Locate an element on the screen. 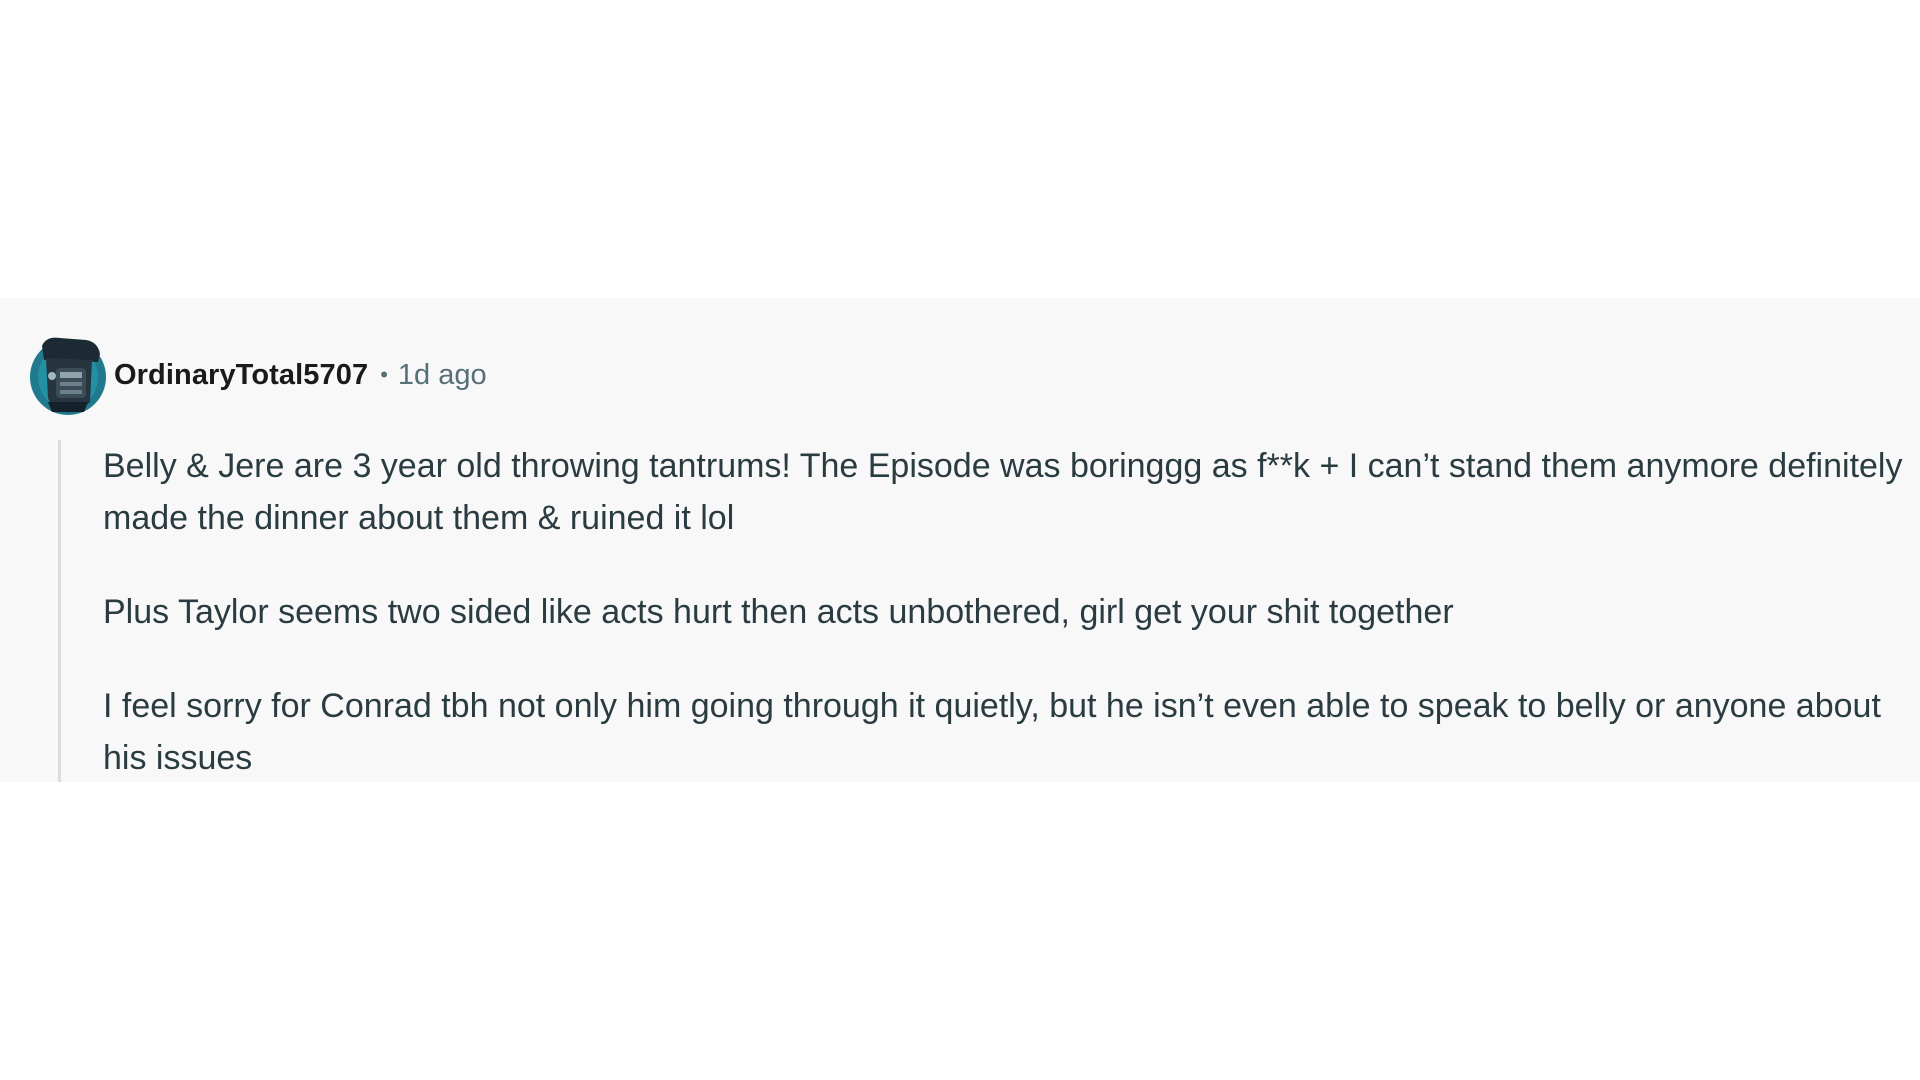 Image resolution: width=1920 pixels, height=1080 pixels. comment-header: OrdinaryTotal5707 • 1d ago is located at coordinates (257, 375).